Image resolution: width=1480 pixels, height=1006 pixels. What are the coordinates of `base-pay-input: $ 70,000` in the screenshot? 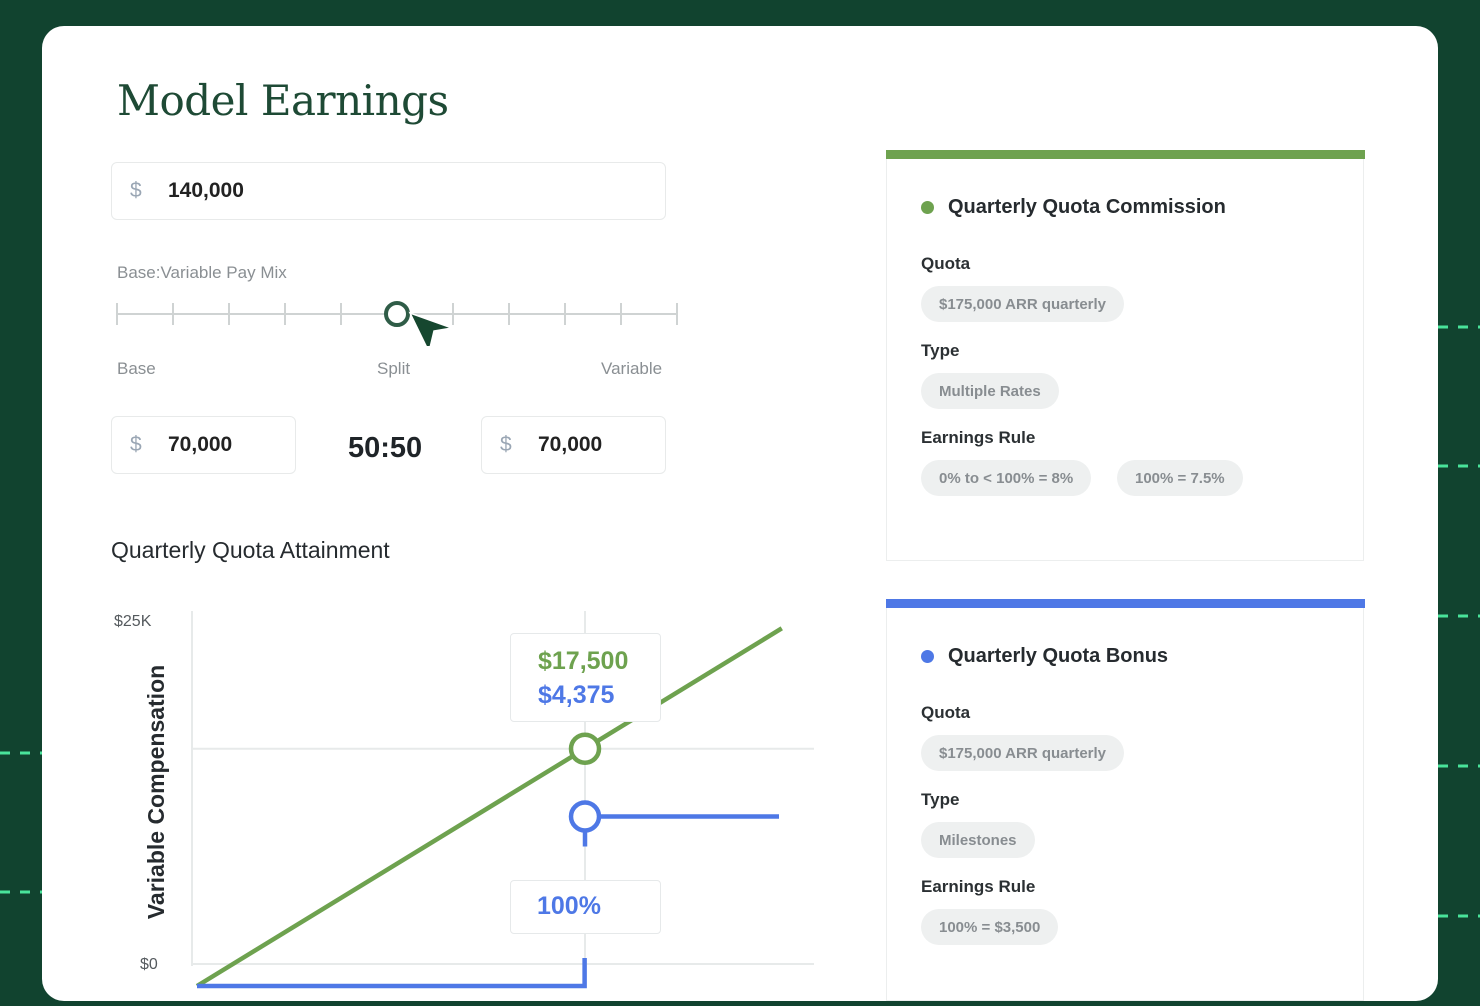 It's located at (203, 445).